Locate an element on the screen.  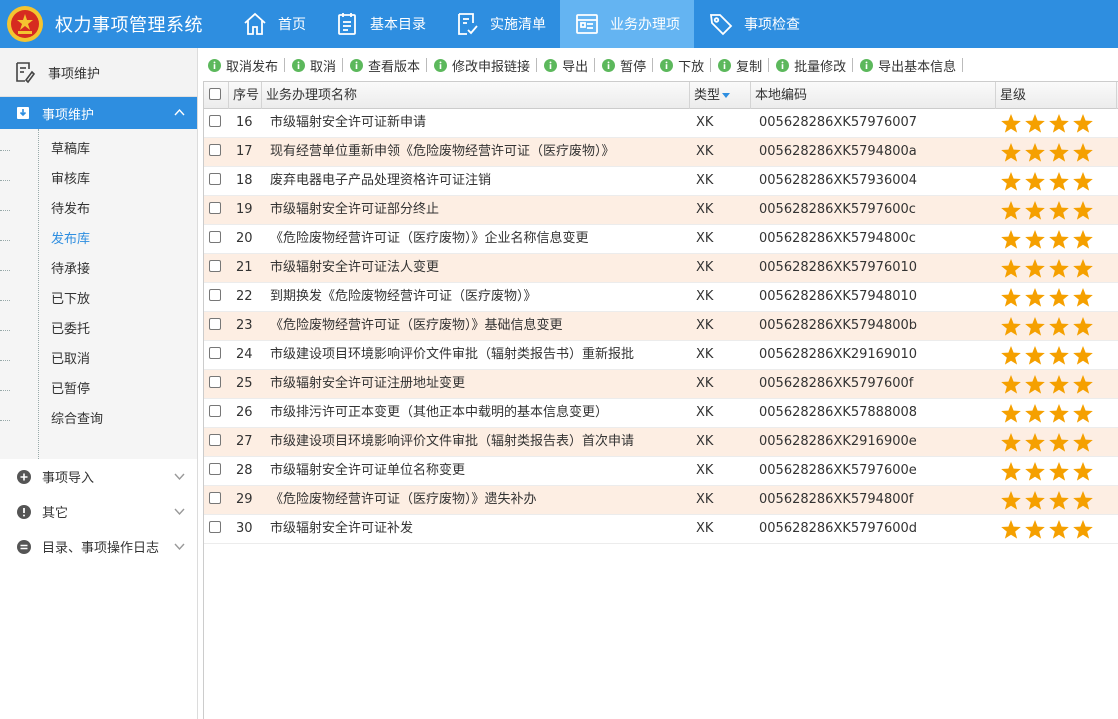
toolbar-button: 复制 is located at coordinates (743, 66).